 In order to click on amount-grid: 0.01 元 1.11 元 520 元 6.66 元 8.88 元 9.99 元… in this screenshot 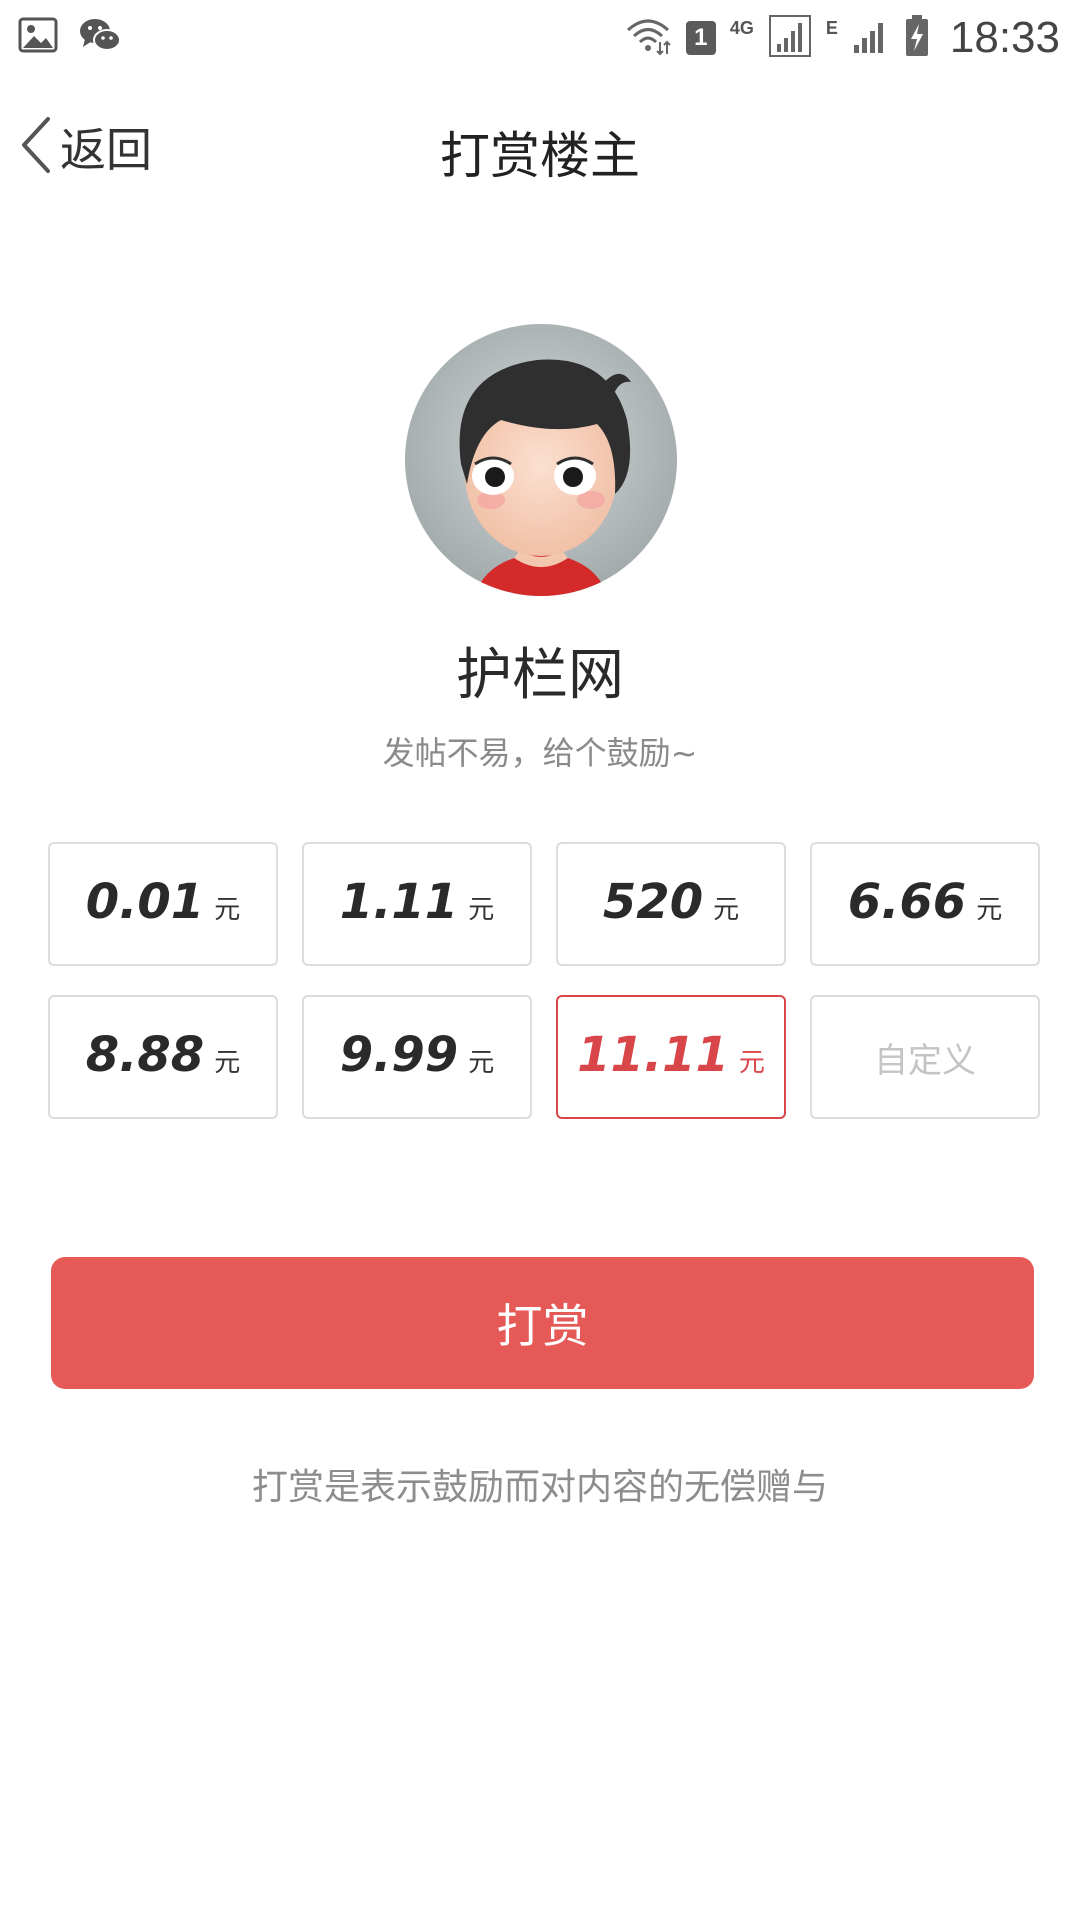, I will do `click(544, 980)`.